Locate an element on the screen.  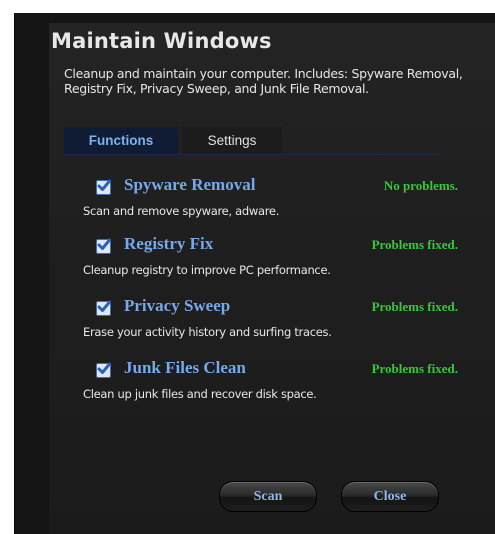
scan-button: Scan is located at coordinates (268, 496).